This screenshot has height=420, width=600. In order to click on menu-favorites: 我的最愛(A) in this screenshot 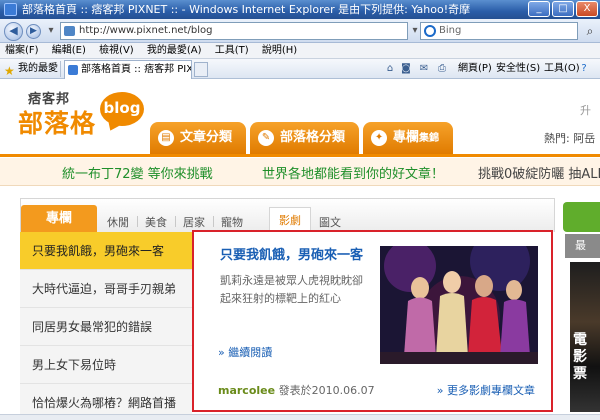, I will do `click(174, 51)`.